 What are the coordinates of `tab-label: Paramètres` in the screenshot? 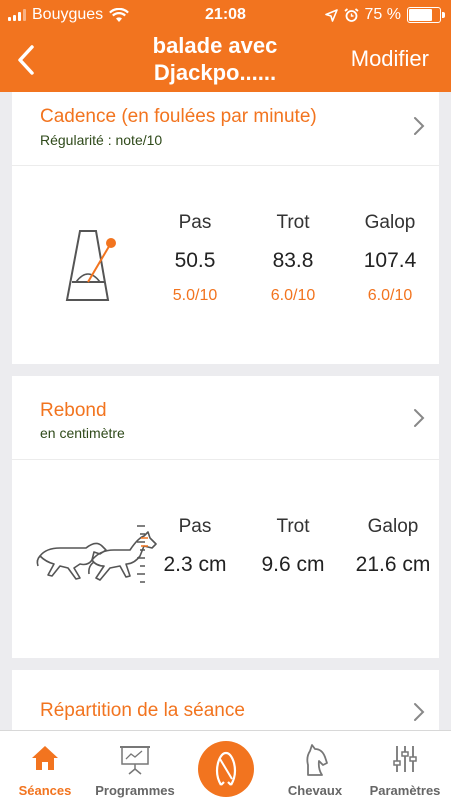 It's located at (405, 790).